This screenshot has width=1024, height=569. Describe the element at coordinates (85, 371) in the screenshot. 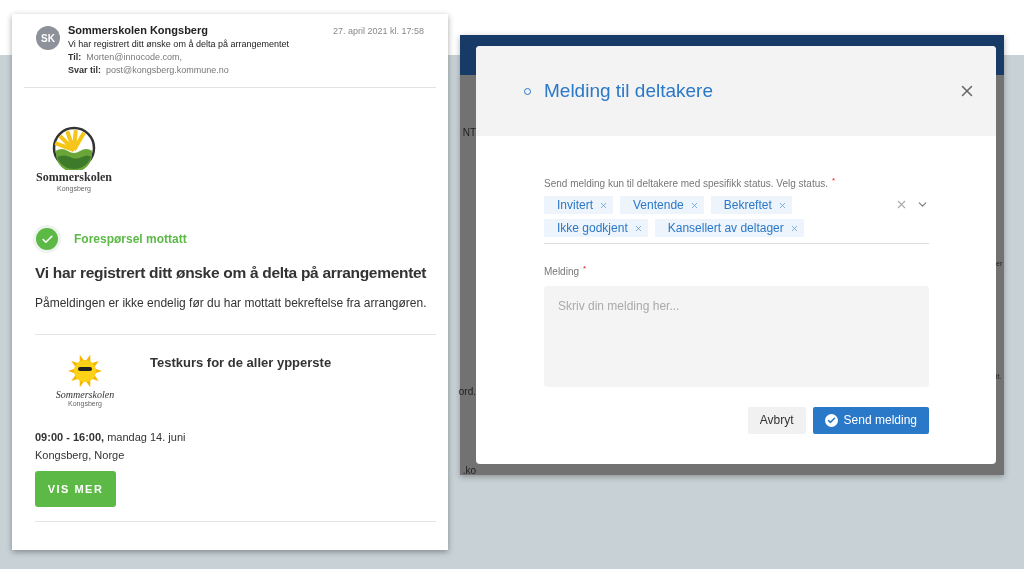

I see `sun-icon` at that location.